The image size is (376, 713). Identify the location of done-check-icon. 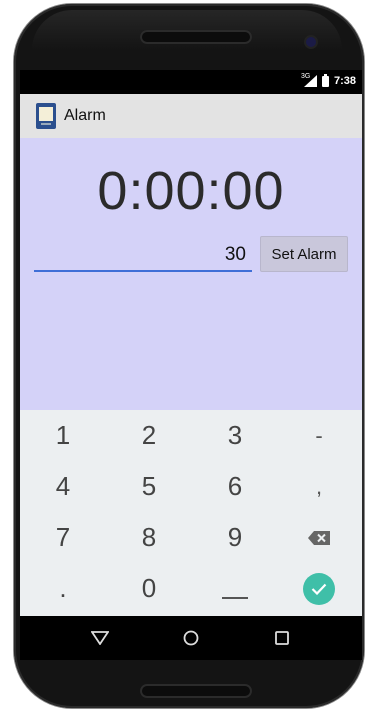
(319, 588).